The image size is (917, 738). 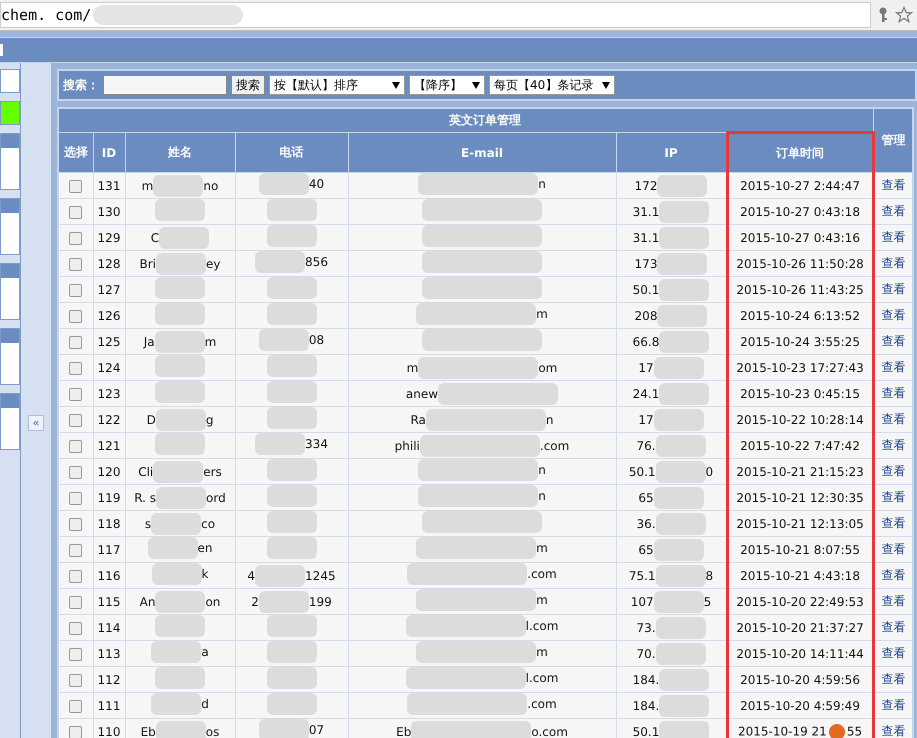 What do you see at coordinates (646, 315) in the screenshot?
I see `cell-text: 208` at bounding box center [646, 315].